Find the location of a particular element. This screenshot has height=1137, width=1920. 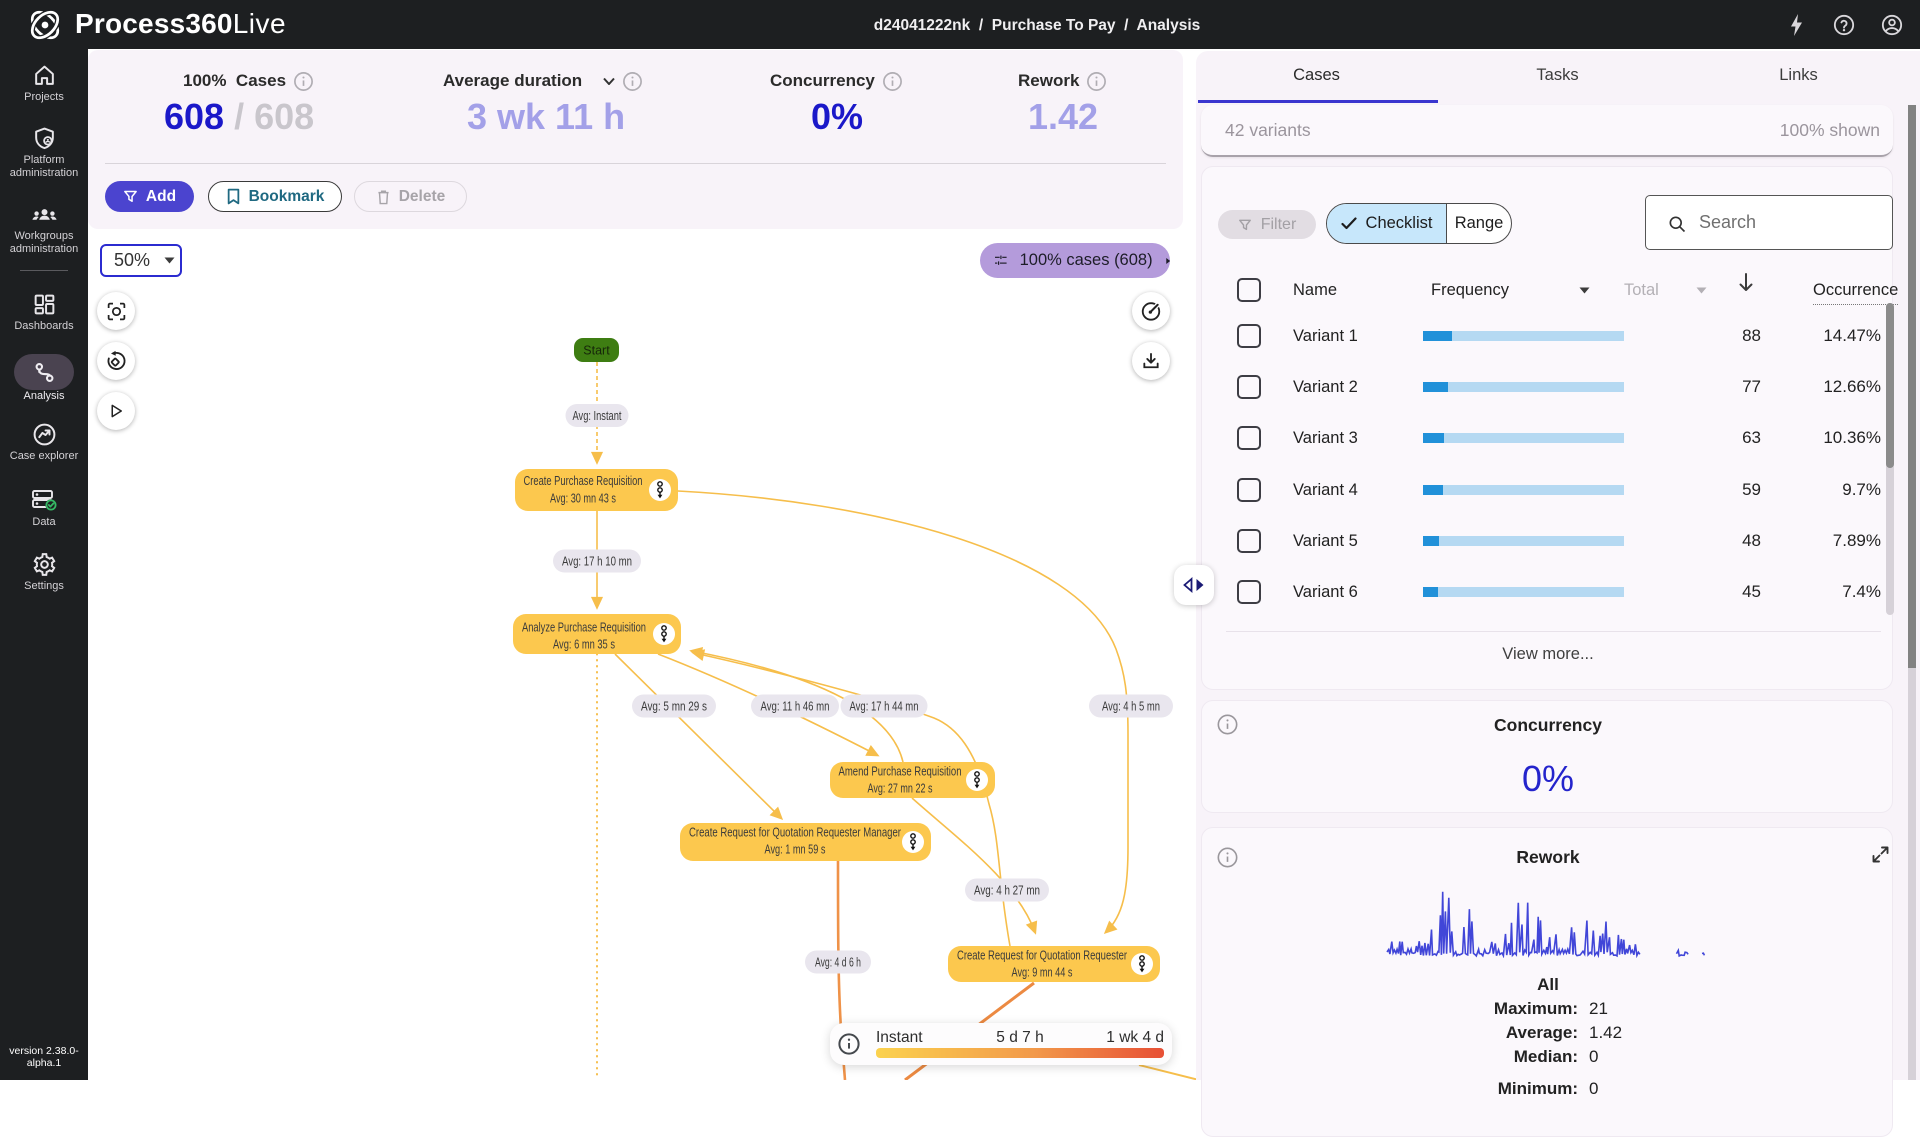

svg-text: Avg: Instant is located at coordinates (597, 415).